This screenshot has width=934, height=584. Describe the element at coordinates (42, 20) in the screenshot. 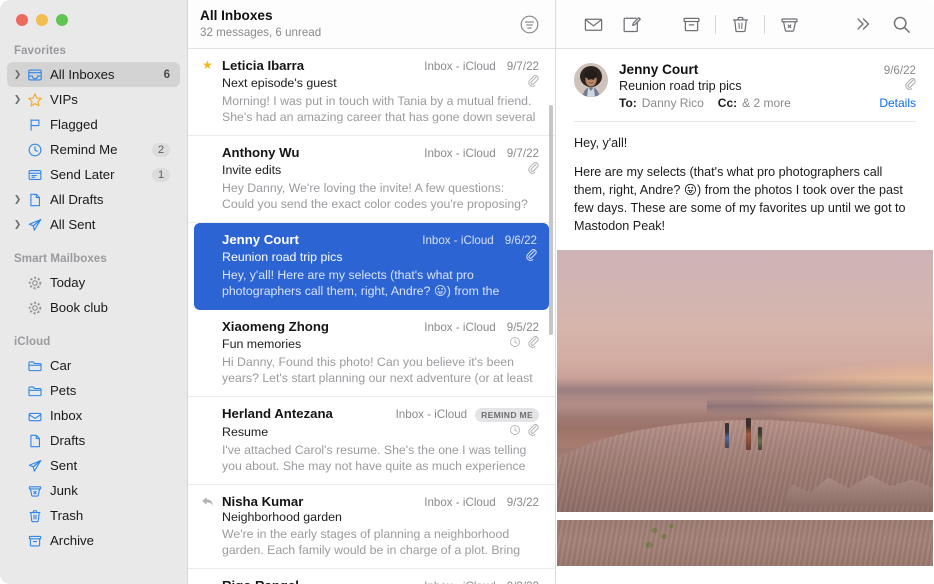

I see `minimize-button` at that location.